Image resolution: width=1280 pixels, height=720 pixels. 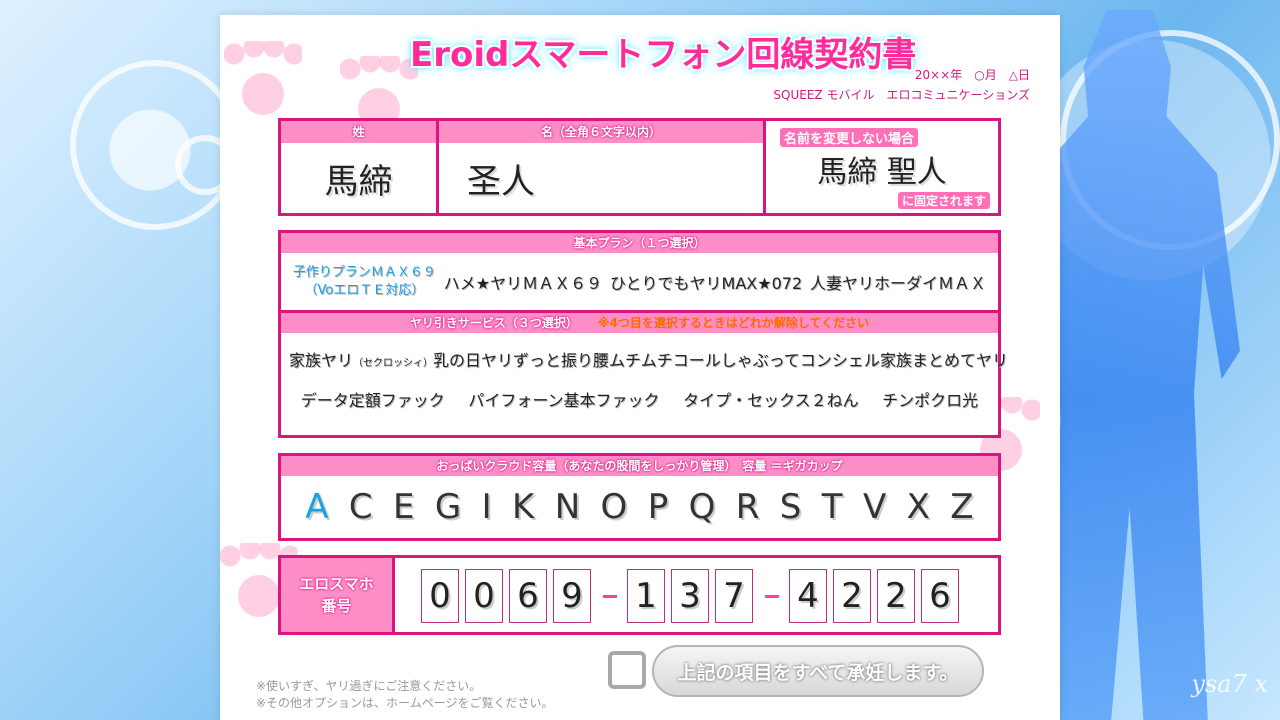 What do you see at coordinates (572, 596) in the screenshot?
I see `phone-digit: 9` at bounding box center [572, 596].